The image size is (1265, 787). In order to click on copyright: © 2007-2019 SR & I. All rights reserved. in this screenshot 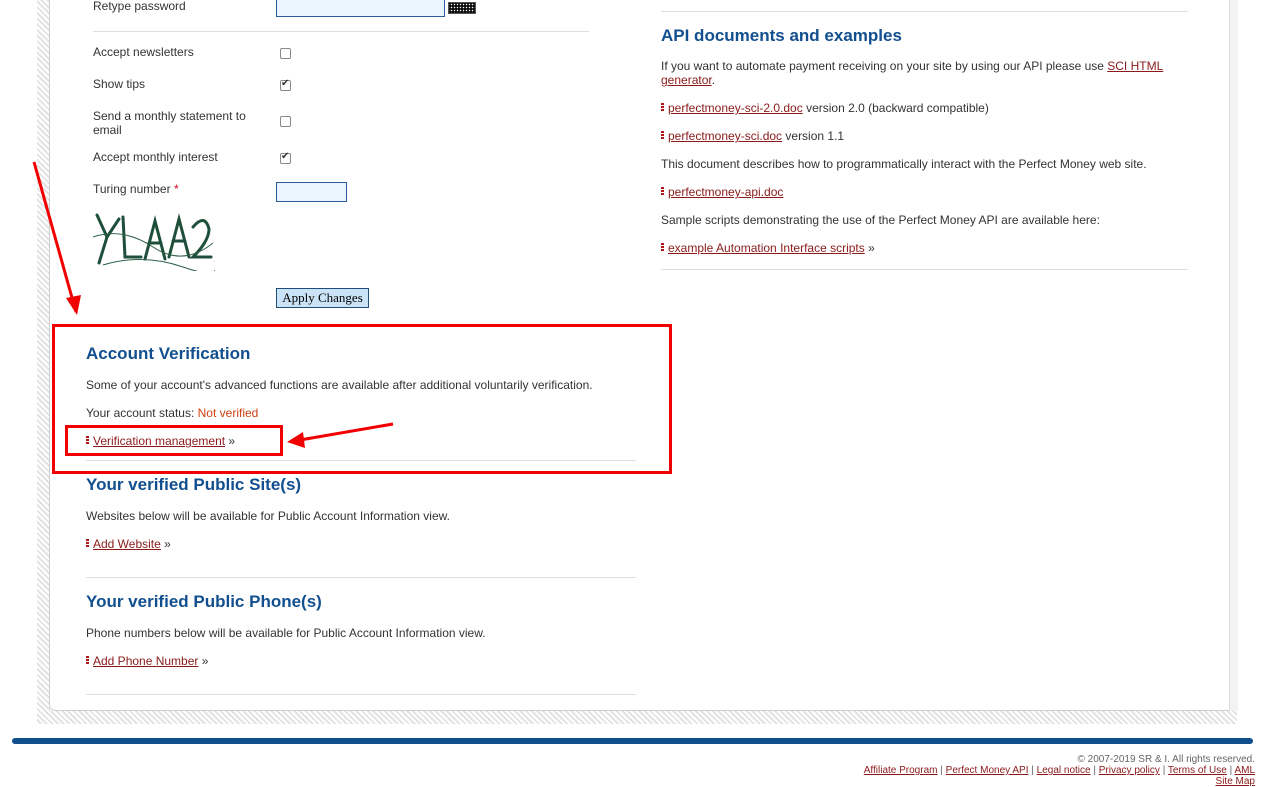, I will do `click(1166, 759)`.